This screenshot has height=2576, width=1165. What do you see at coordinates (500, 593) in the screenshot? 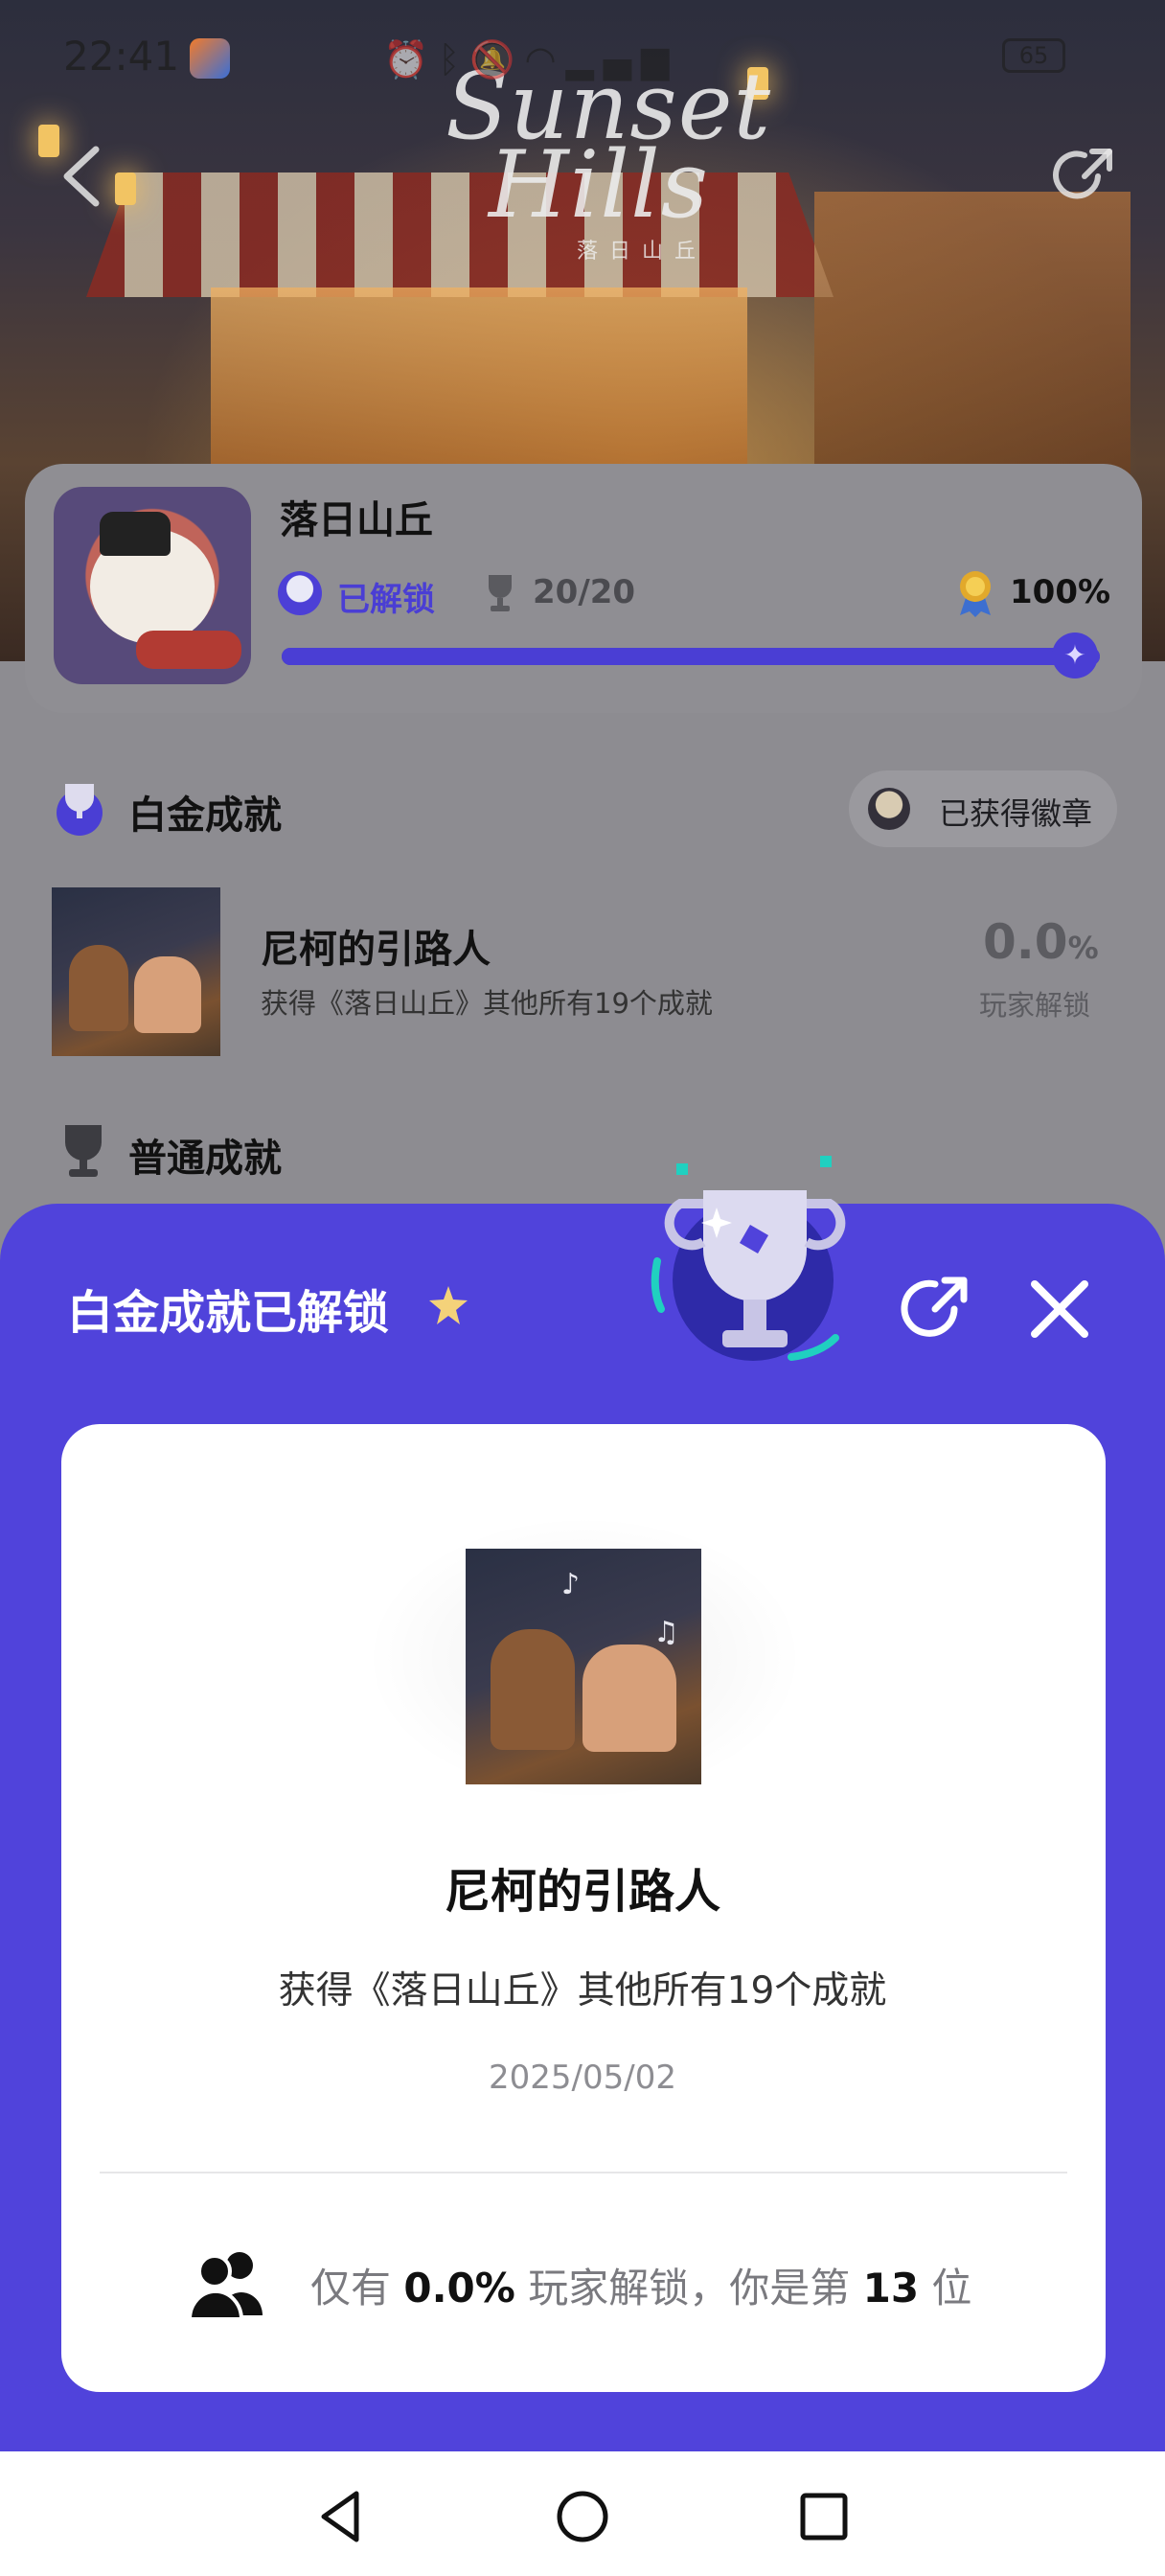
I see `trophy-icon` at bounding box center [500, 593].